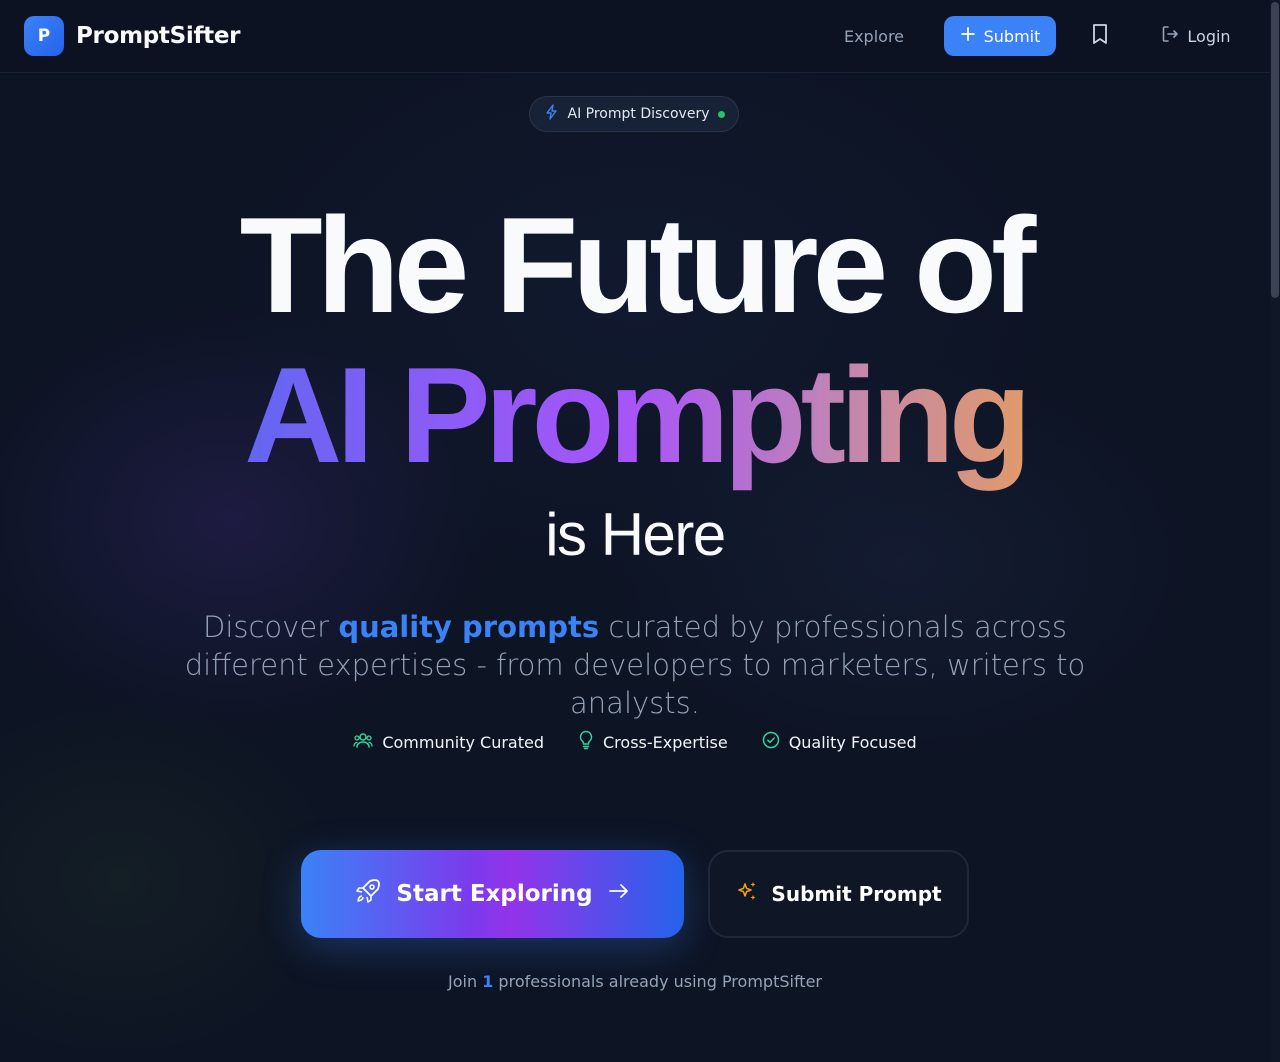  What do you see at coordinates (852, 742) in the screenshot?
I see `feature-label: Quality Focused` at bounding box center [852, 742].